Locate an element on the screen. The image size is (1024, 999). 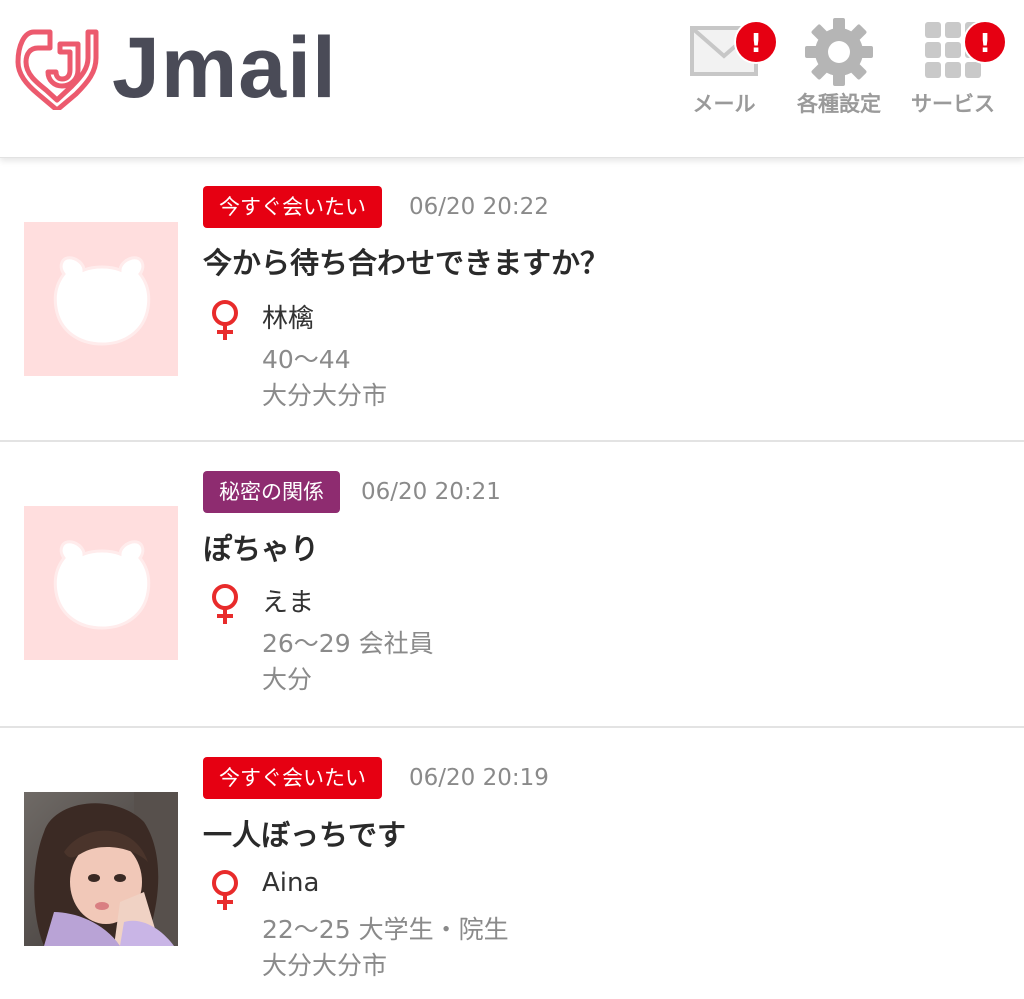
post-time: 06/20 20:19 is located at coordinates (479, 778).